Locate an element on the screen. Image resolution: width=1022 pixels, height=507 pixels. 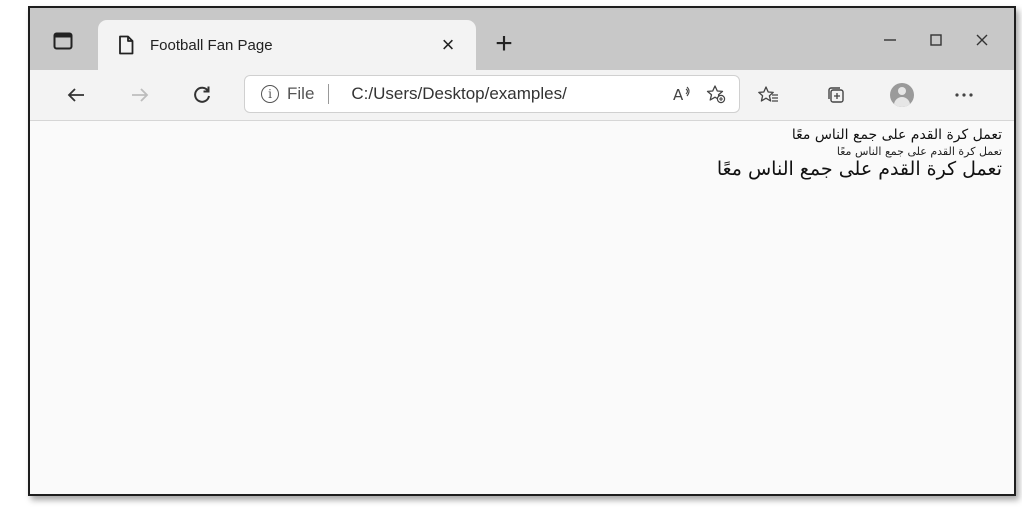
favorites-icon is located at coordinates (768, 94).